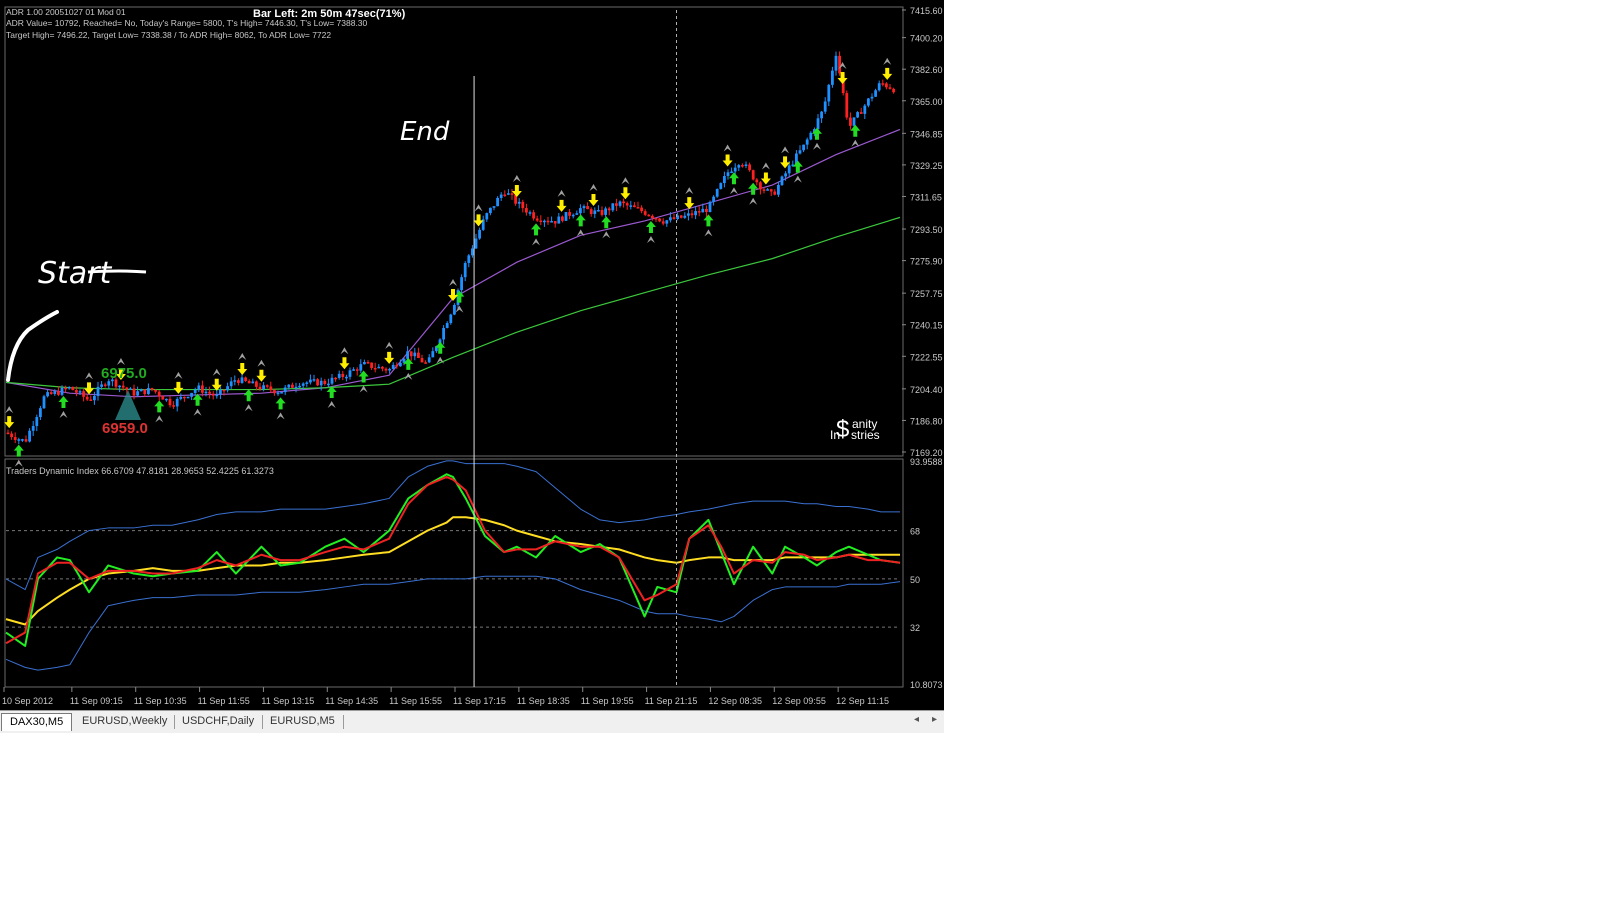  What do you see at coordinates (302, 721) in the screenshot?
I see `tab-eurusd-m5: EURUSD,M5` at bounding box center [302, 721].